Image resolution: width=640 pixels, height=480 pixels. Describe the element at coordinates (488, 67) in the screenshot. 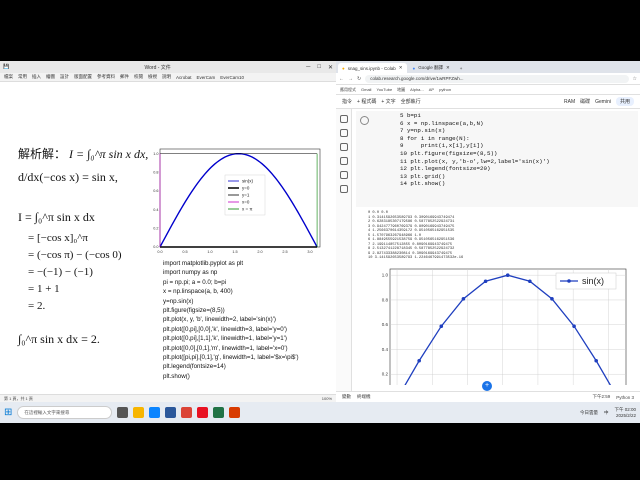

I see `browser-tabstrip: ● snag_sins.ipynb - Colab ✕ ● Google 翻譯 ✕ +` at that location.